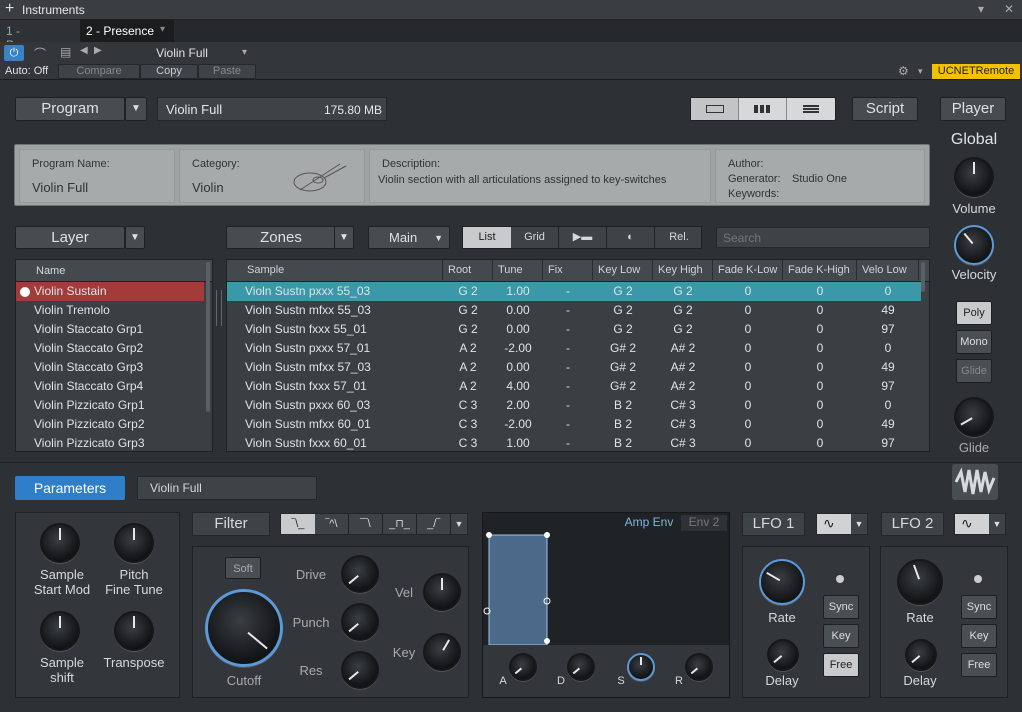  What do you see at coordinates (110, 386) in the screenshot?
I see `layer-row: Violin Staccato Grp4` at bounding box center [110, 386].